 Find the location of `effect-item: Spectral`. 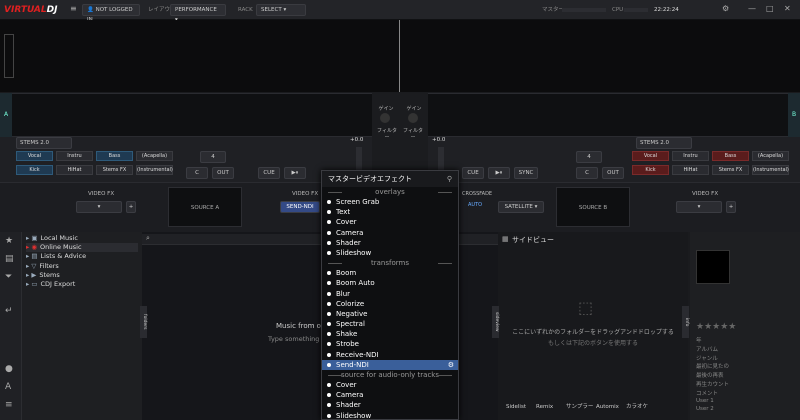

effect-item: Spectral is located at coordinates (390, 324).